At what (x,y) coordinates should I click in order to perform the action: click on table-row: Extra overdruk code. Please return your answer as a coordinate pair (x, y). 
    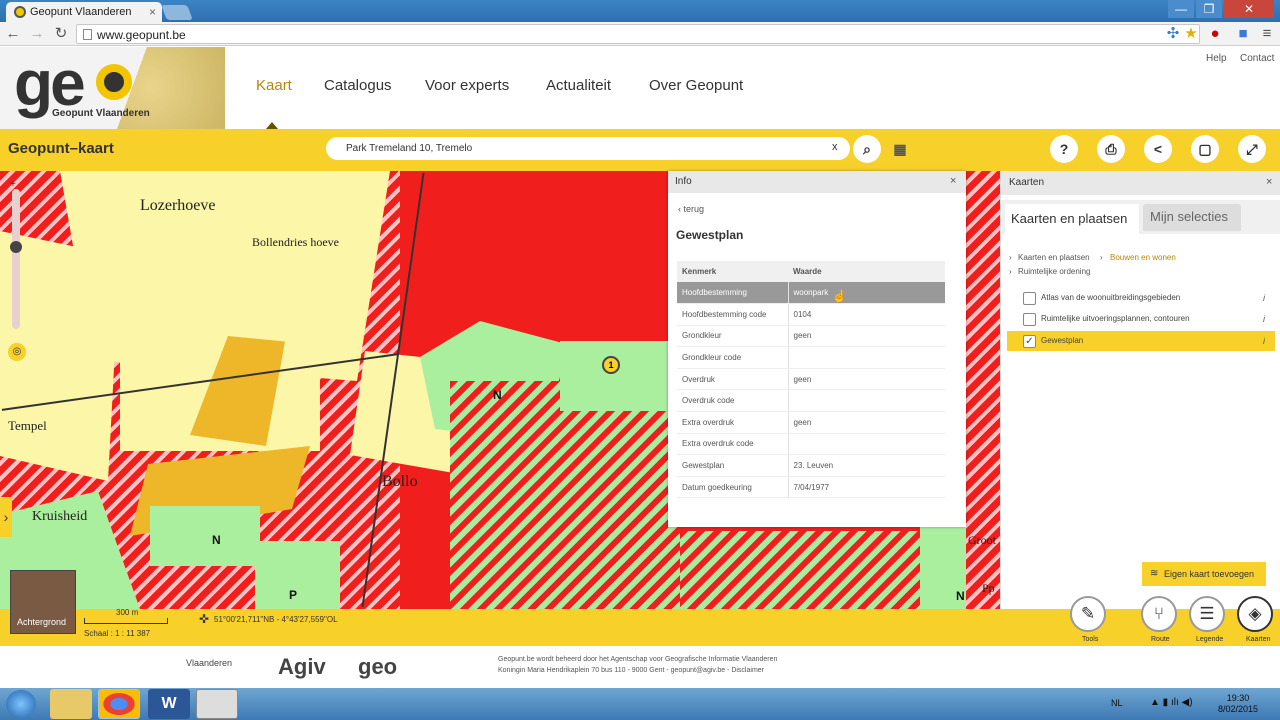
    Looking at the image, I should click on (811, 444).